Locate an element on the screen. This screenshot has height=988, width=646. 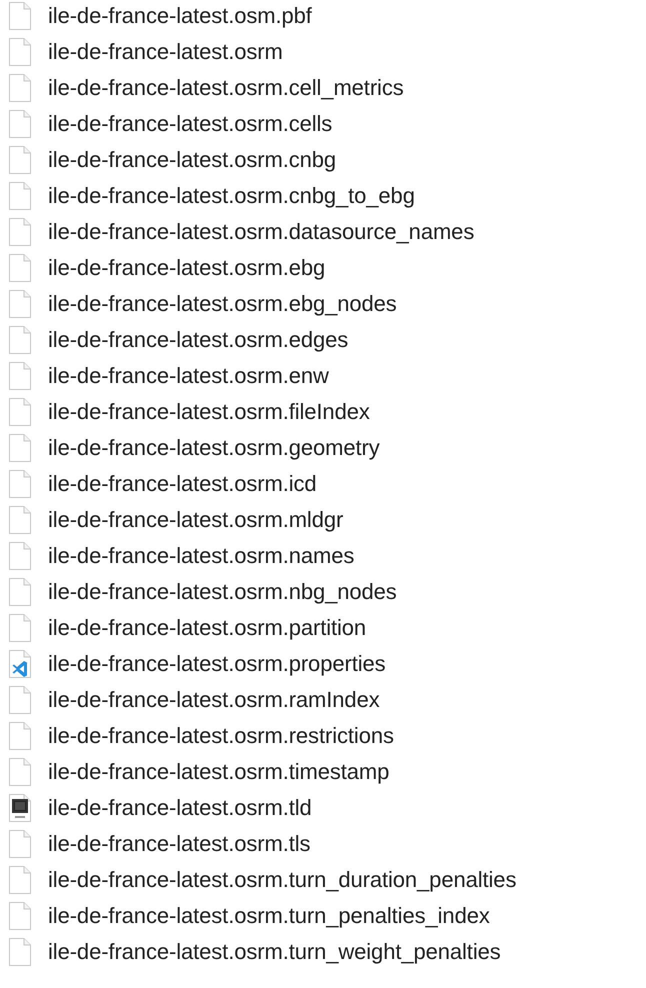
file-name: ile-de-france-latest.osrm.cnbg is located at coordinates (192, 160).